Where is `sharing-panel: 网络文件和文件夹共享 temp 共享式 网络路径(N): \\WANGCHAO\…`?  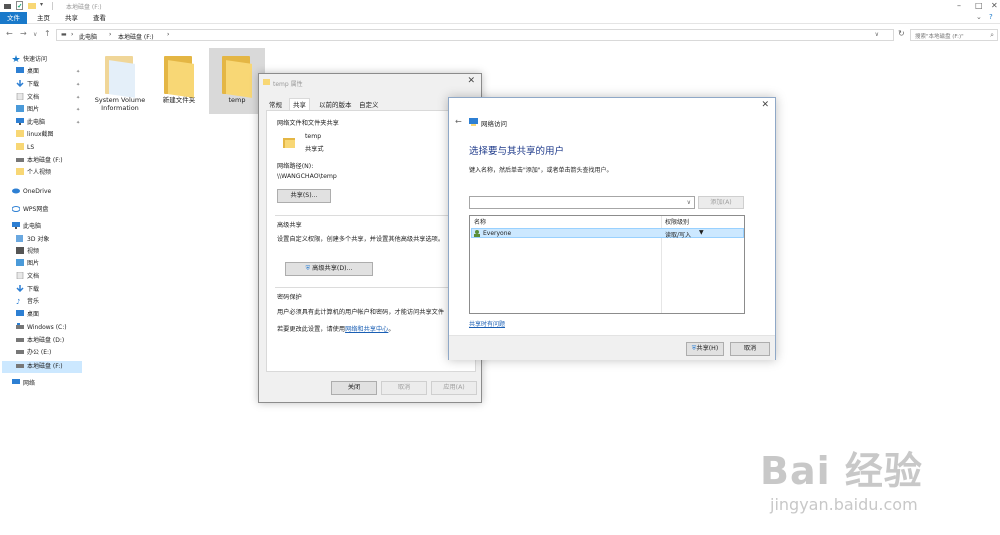
sharing-panel: 网络文件和文件夹共享 temp 共享式 网络路径(N): \\WANGCHAO\… is located at coordinates (371, 241).